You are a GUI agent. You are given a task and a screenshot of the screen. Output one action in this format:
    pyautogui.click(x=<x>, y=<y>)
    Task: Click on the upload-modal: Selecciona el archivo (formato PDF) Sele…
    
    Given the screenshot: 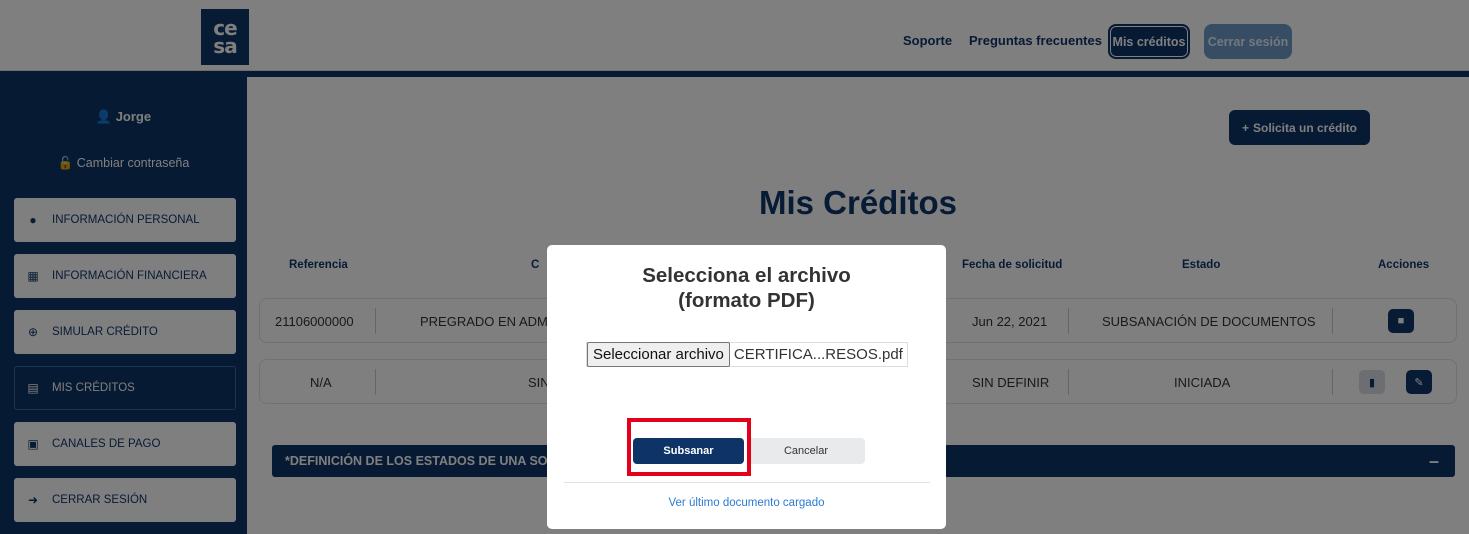 What is the action you would take?
    pyautogui.click(x=746, y=387)
    